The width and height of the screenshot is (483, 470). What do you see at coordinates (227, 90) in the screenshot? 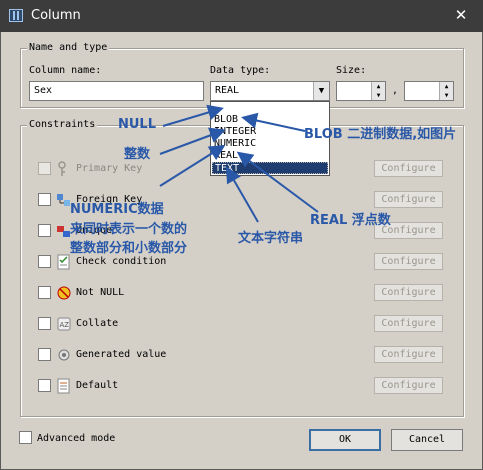
I see `data-type-selected-value: REAL` at bounding box center [227, 90].